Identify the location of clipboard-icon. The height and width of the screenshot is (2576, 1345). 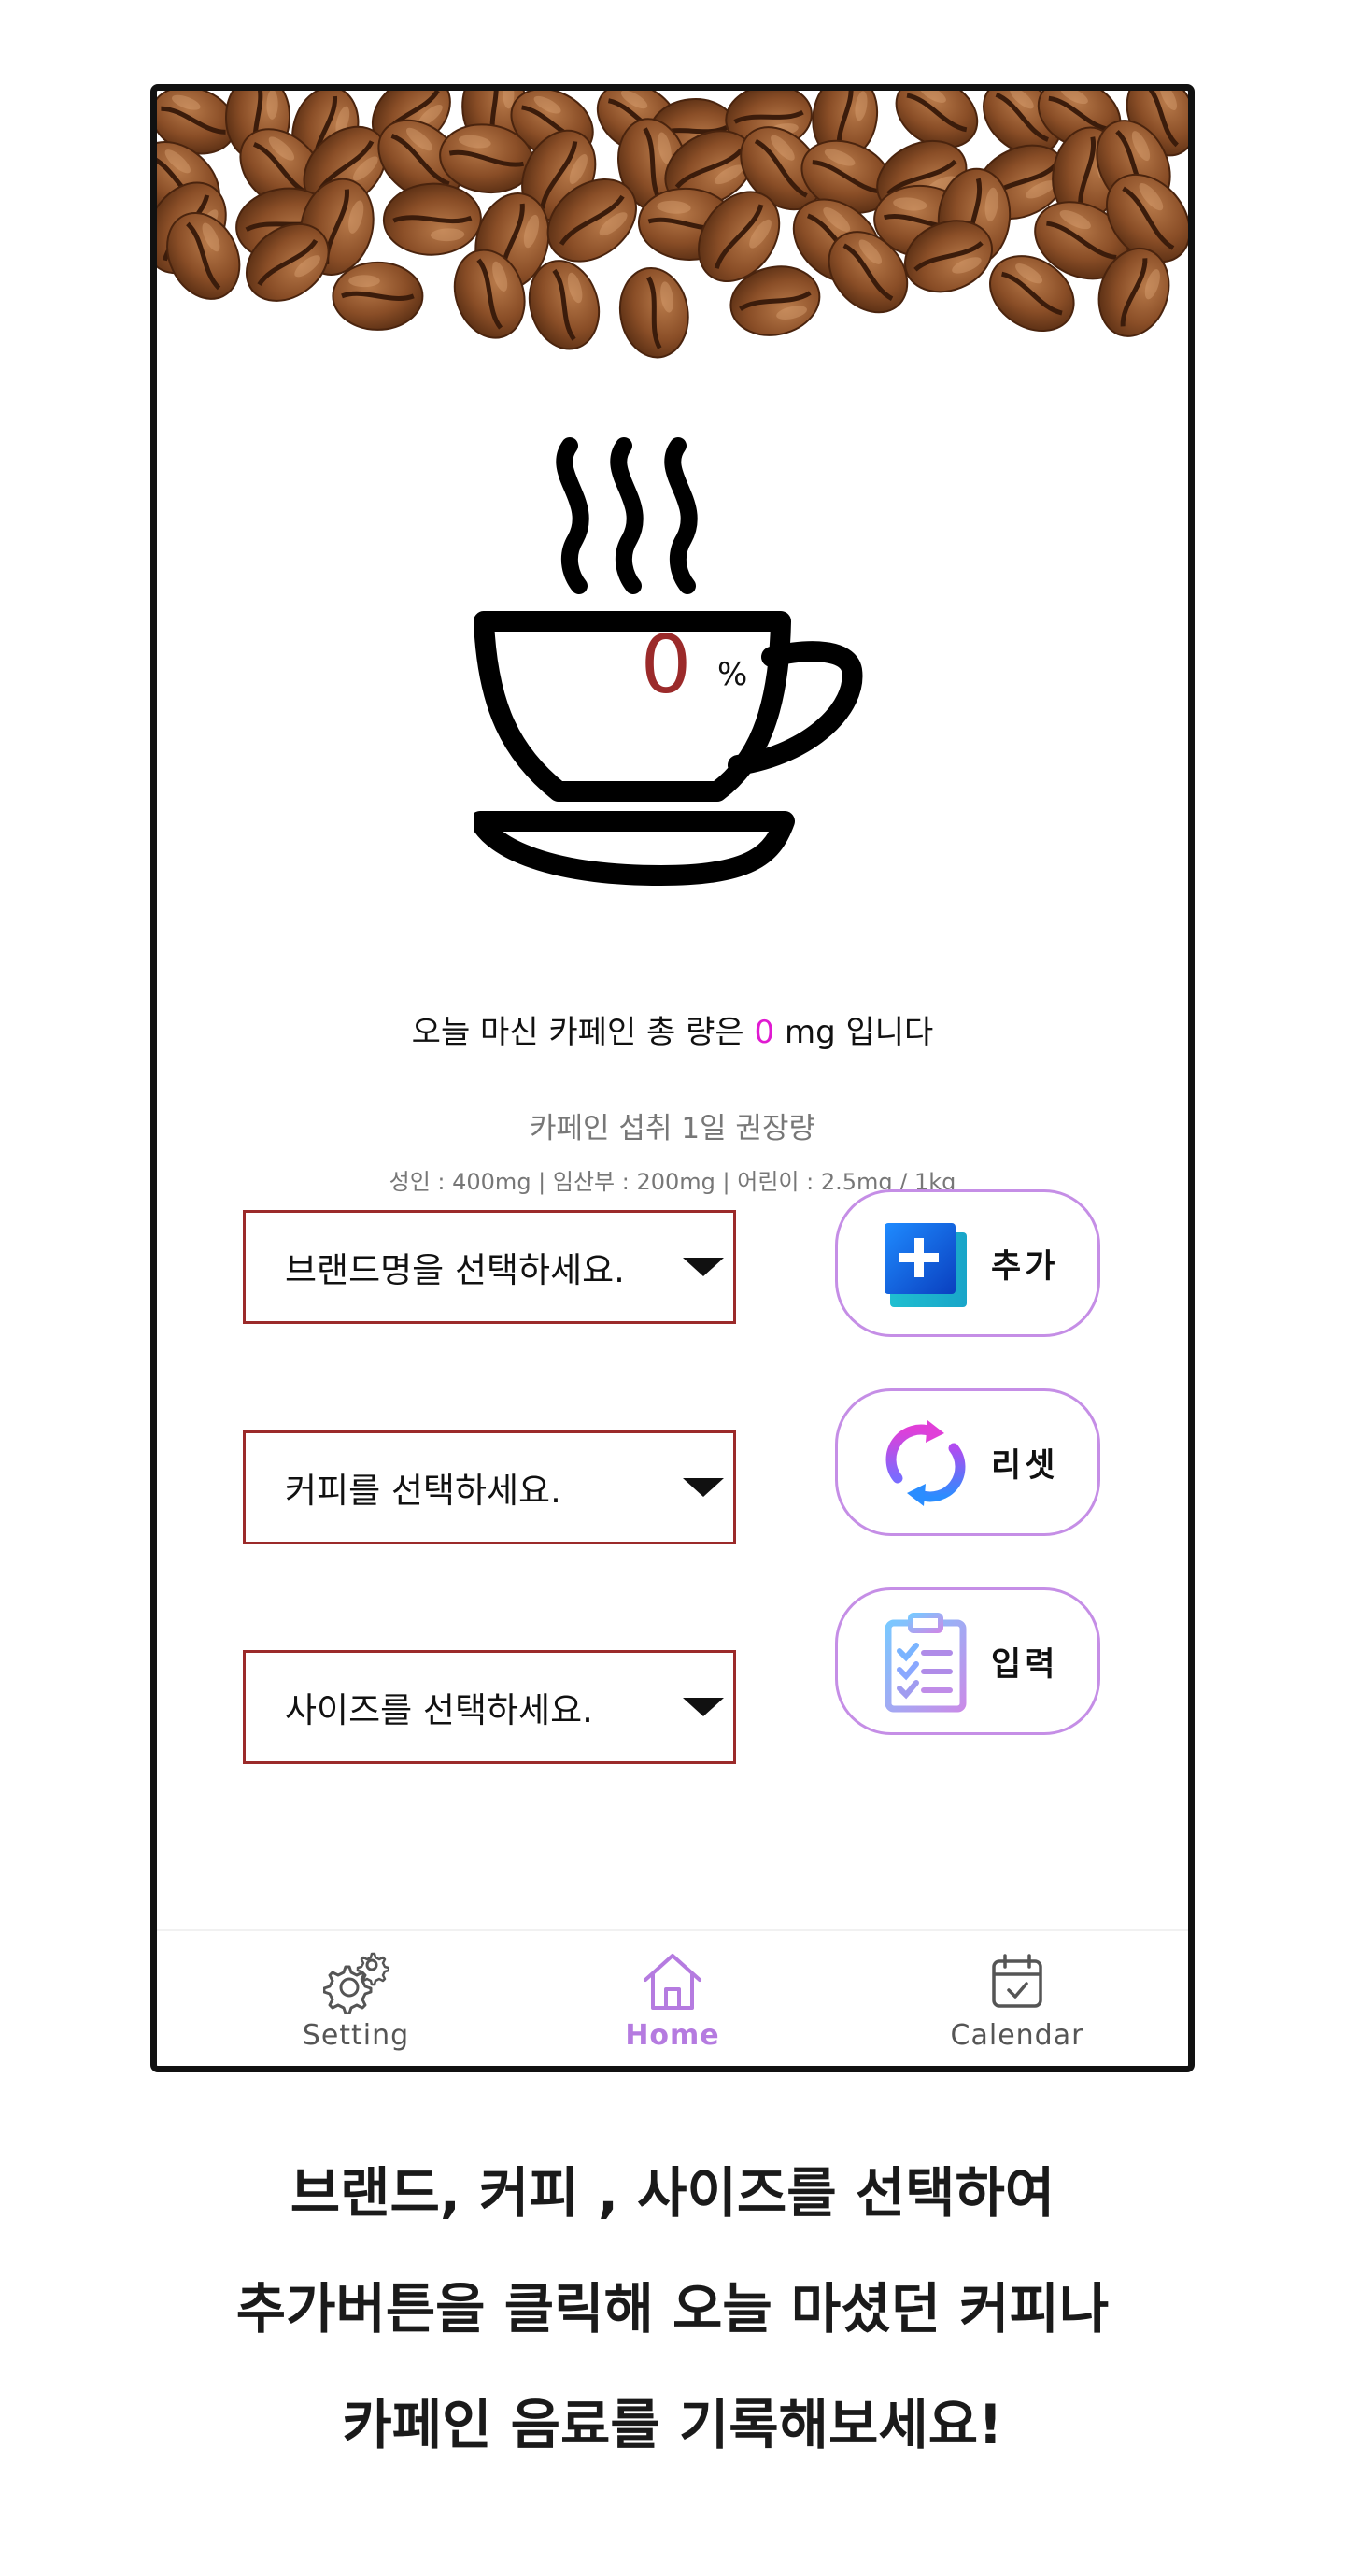
(926, 1663).